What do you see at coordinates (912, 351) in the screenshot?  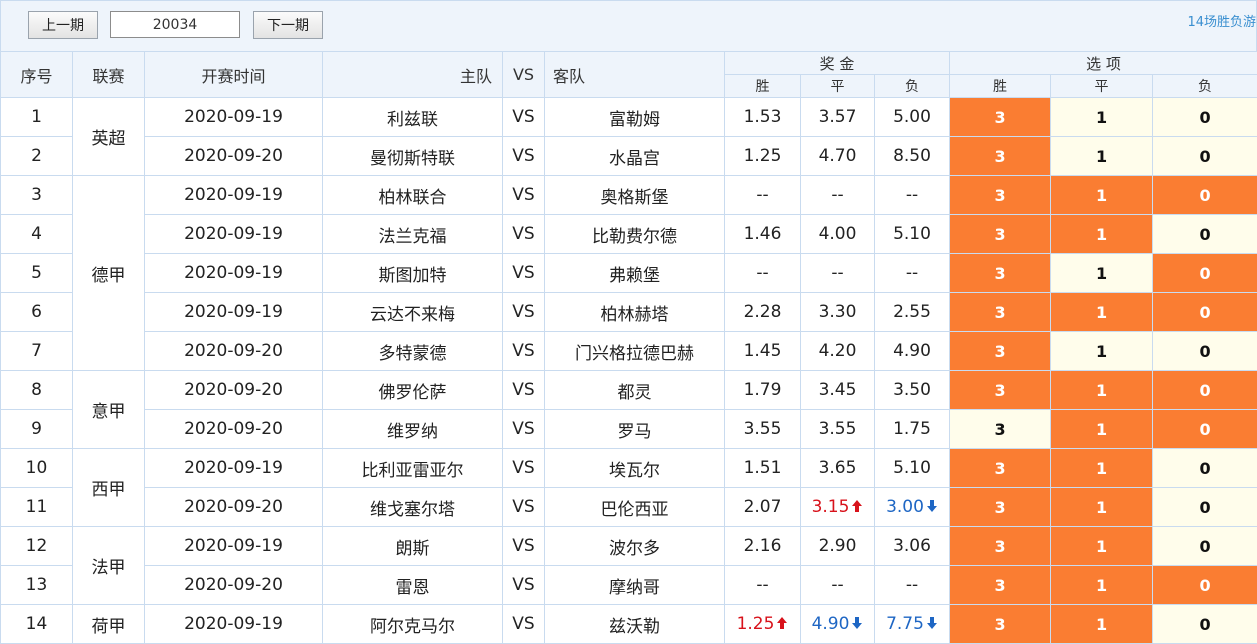 I see `odds-lose: 4.90` at bounding box center [912, 351].